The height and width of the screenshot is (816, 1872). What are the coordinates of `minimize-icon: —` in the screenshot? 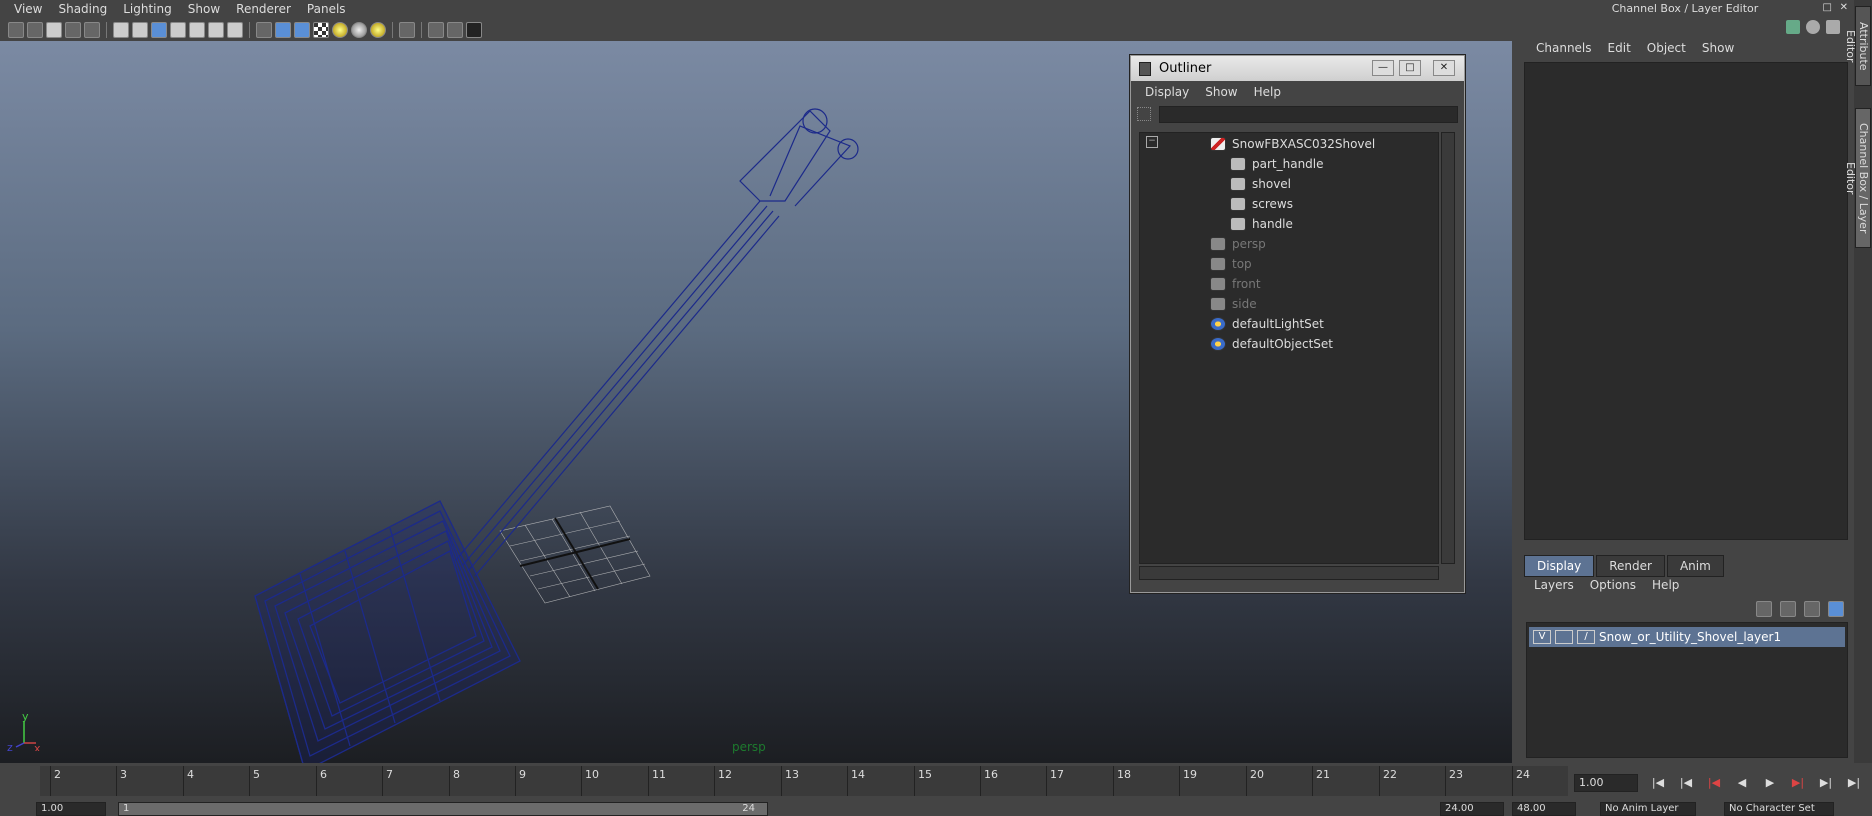 It's located at (1383, 68).